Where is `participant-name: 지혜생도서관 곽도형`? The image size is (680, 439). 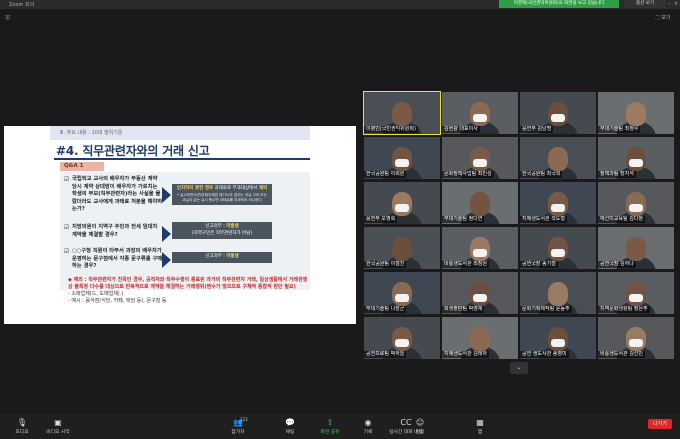
participant-name: 지혜생도서관 곽도형 is located at coordinates (543, 219).